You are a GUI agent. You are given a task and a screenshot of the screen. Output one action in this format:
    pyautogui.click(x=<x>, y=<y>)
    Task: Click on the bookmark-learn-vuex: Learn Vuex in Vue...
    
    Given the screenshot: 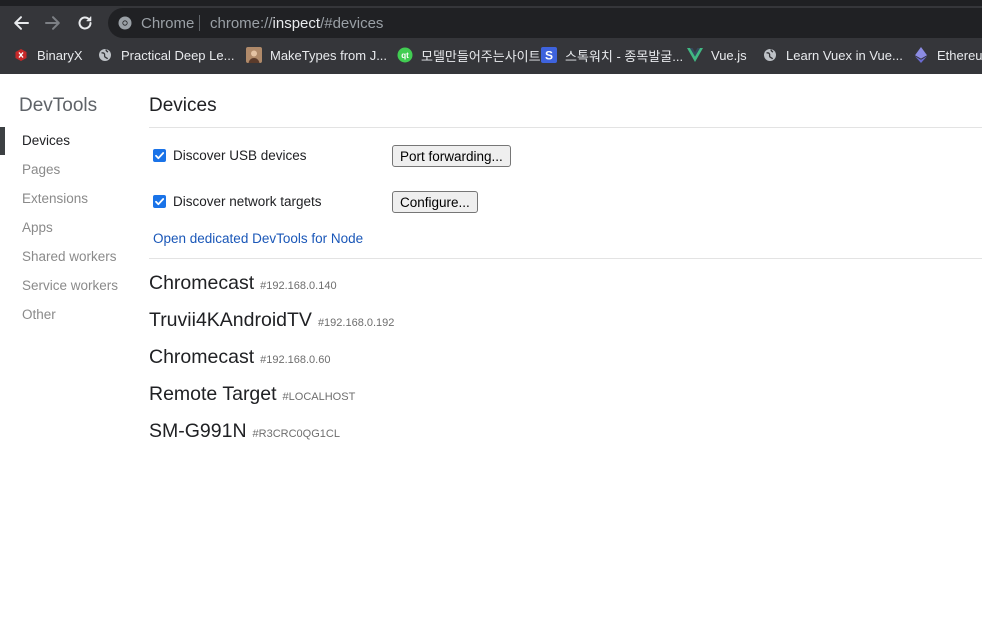 What is the action you would take?
    pyautogui.click(x=832, y=55)
    